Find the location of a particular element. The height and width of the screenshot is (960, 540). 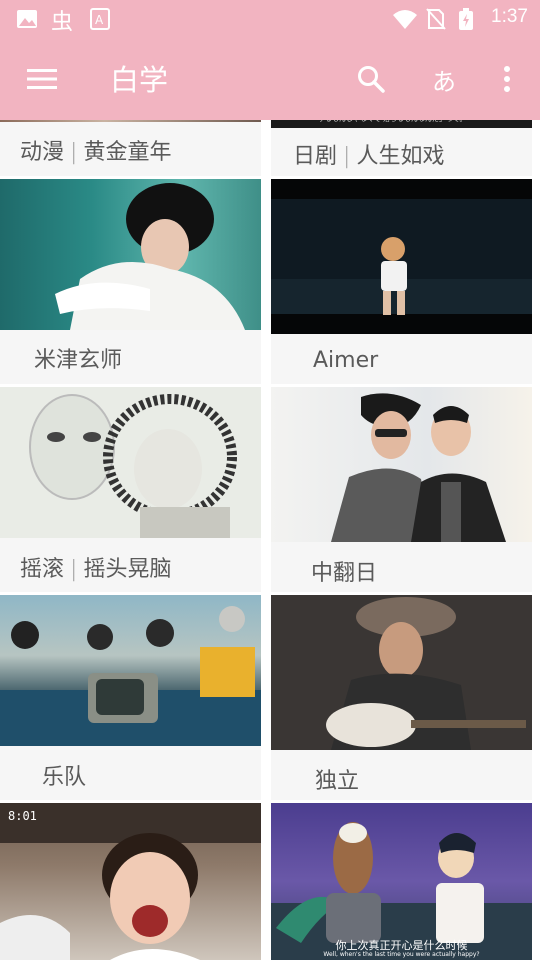

photo-concert-icon is located at coordinates (401, 257).